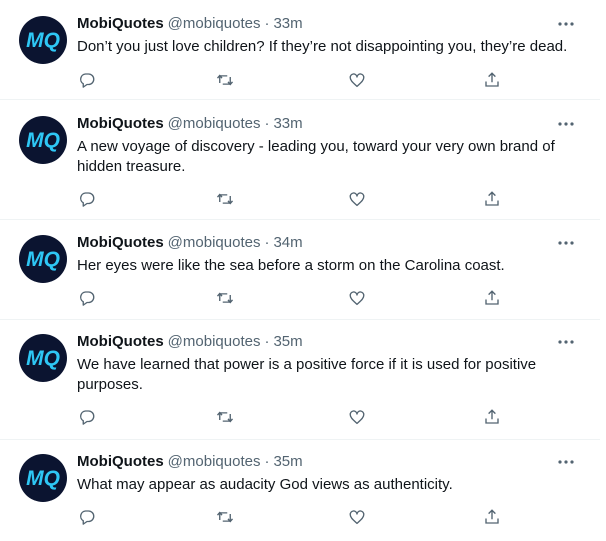  Describe the element at coordinates (326, 243) in the screenshot. I see `tweet-header: MobiQuotes @mobiquotes · 34m` at that location.